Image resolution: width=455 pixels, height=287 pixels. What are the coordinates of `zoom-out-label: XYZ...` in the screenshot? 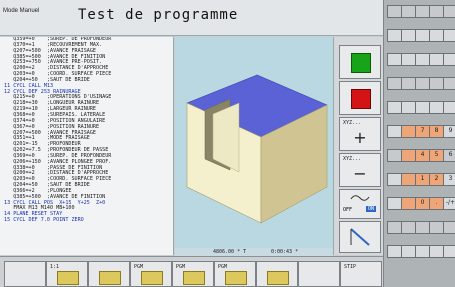 It's located at (352, 159).